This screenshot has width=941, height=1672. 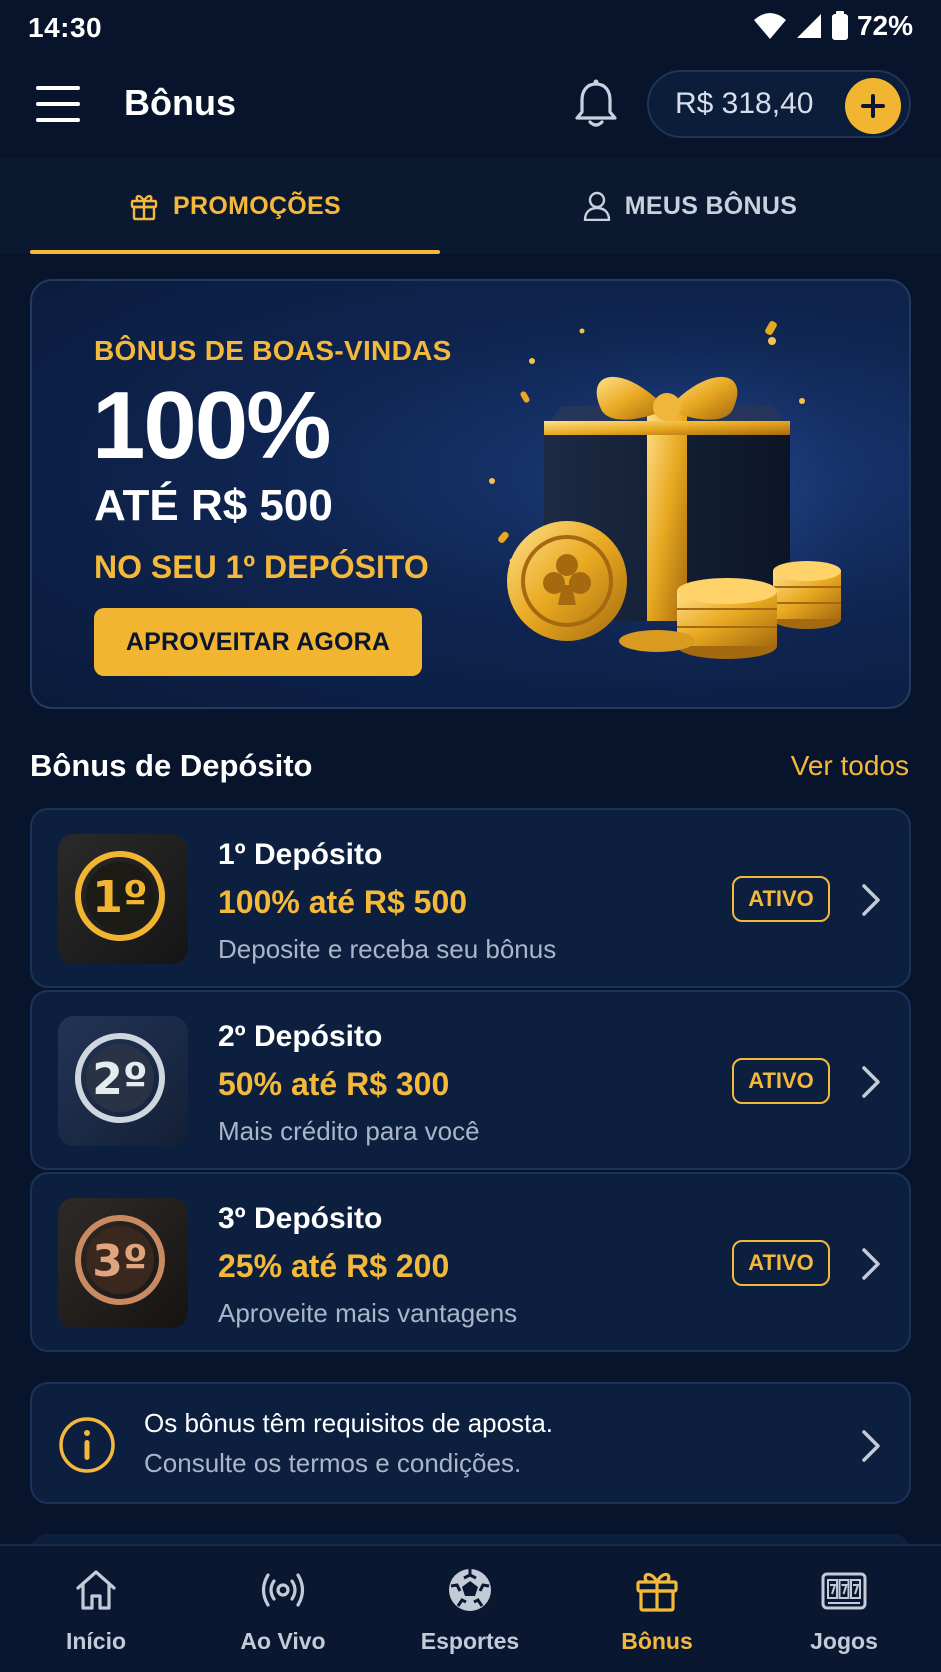 What do you see at coordinates (850, 766) in the screenshot?
I see `view-all-link: Ver todos` at bounding box center [850, 766].